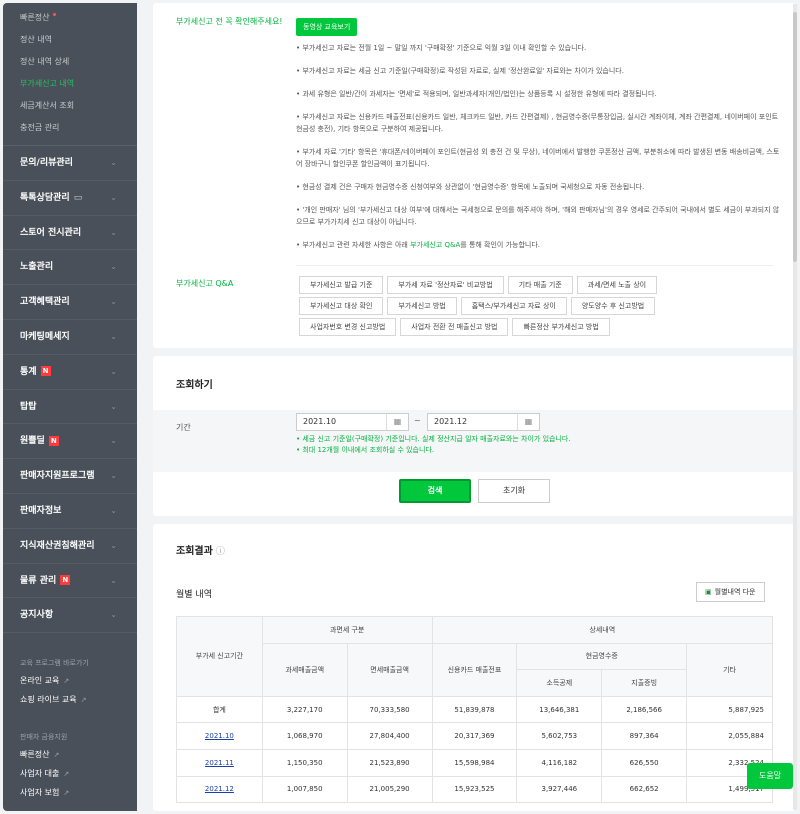 The image size is (800, 814). Describe the element at coordinates (795, 137) in the screenshot. I see `scrollbar-thumb` at that location.